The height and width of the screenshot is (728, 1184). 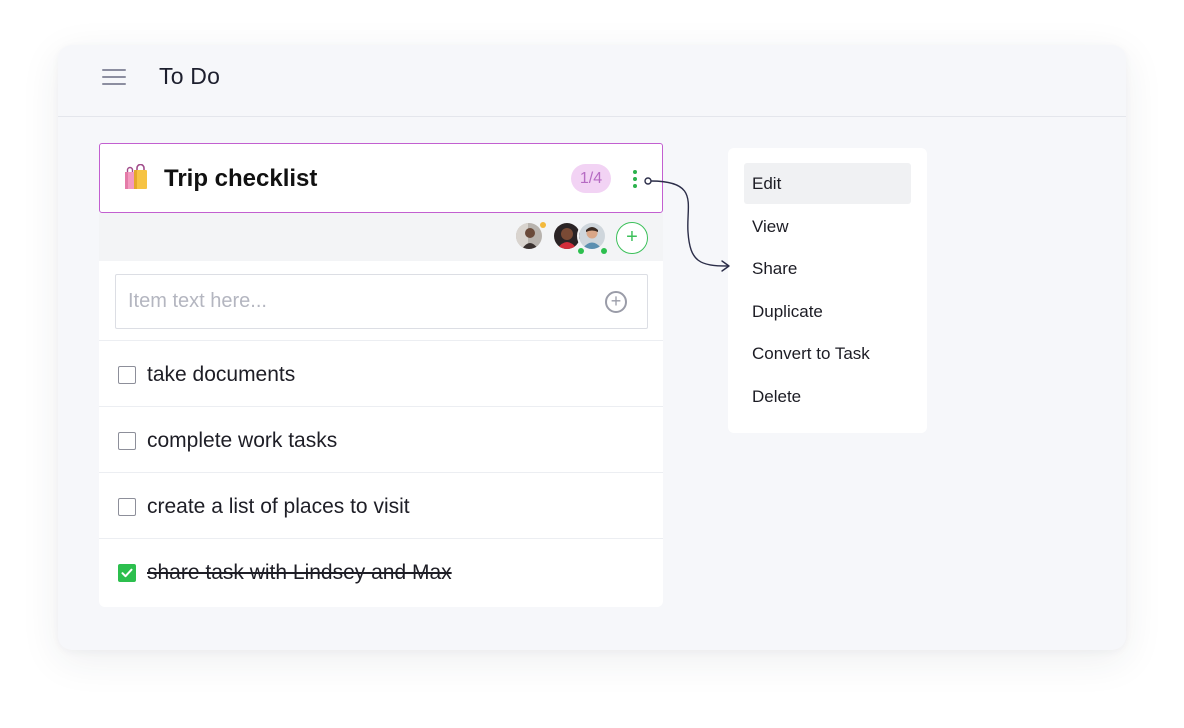 What do you see at coordinates (115, 77) in the screenshot?
I see `hamburger-icon` at bounding box center [115, 77].